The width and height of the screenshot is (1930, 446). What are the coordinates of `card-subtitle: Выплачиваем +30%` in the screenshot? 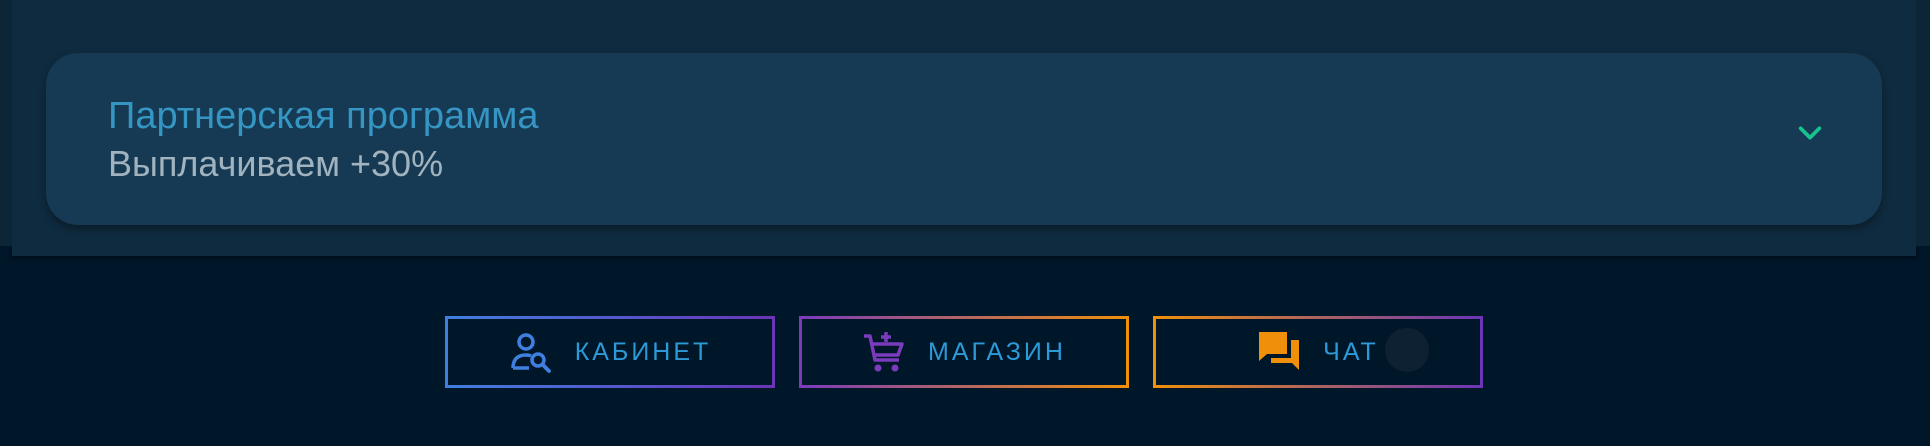 It's located at (276, 163).